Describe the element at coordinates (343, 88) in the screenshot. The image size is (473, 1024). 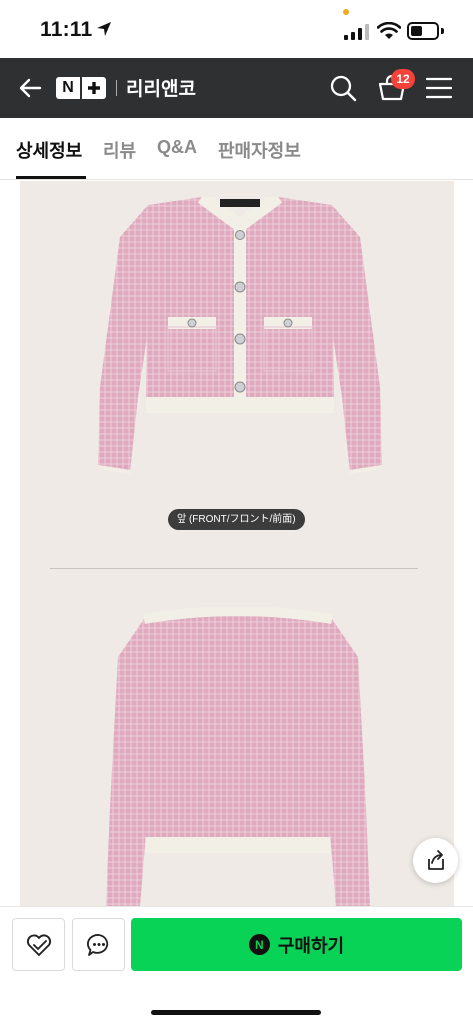
I see `search-icon` at that location.